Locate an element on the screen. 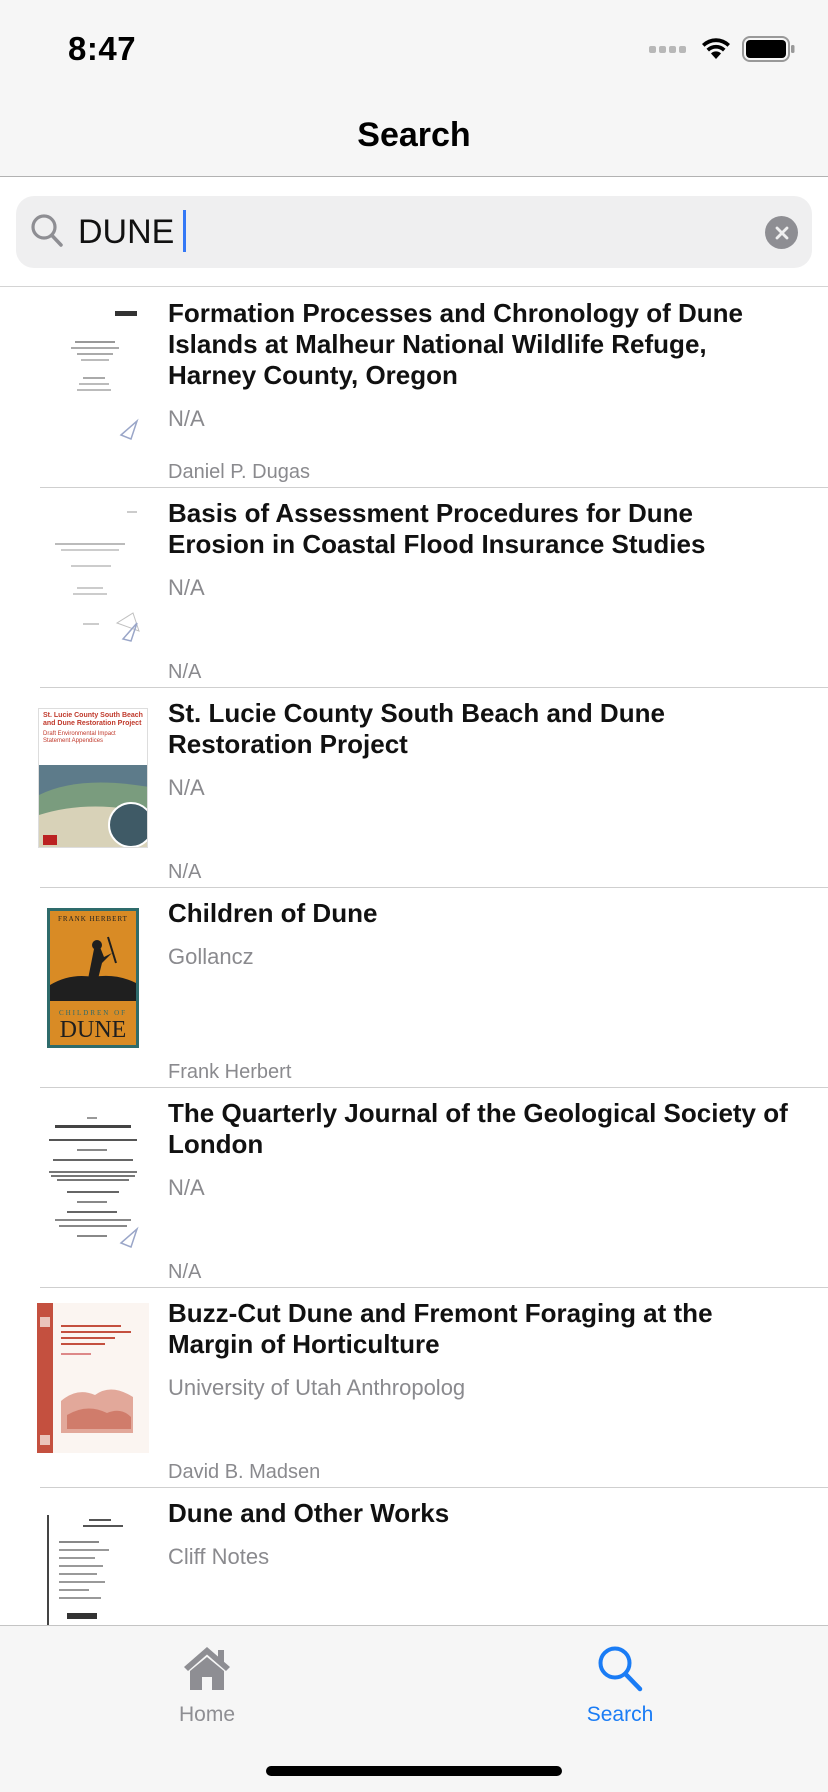 Image resolution: width=828 pixels, height=1792 pixels. home-indicator is located at coordinates (414, 1771).